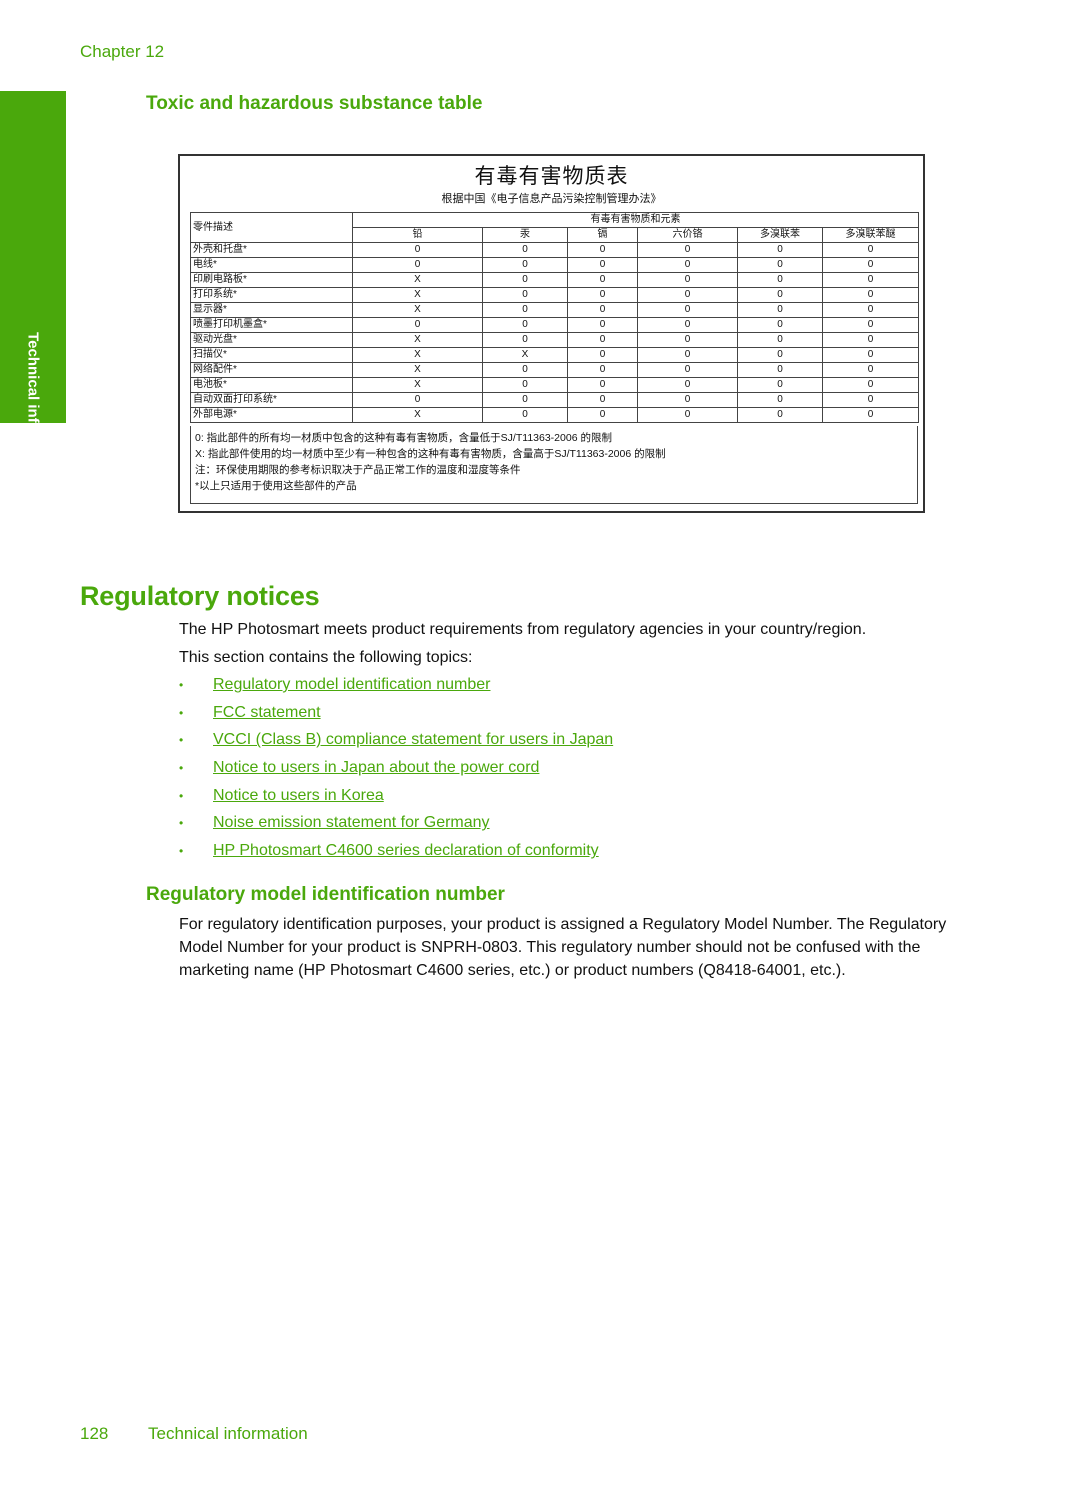  I want to click on table-row: 电线* 0 0 0 0 0 0, so click(555, 265).